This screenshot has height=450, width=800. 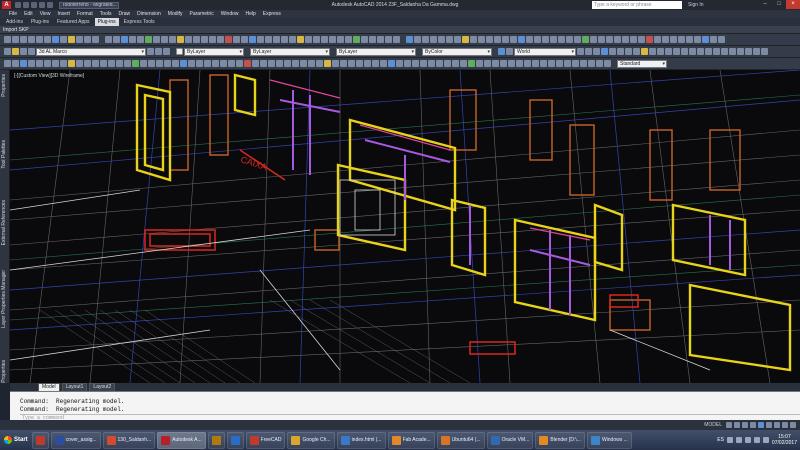 What do you see at coordinates (779, 4) in the screenshot?
I see `maximize-button: □` at bounding box center [779, 4].